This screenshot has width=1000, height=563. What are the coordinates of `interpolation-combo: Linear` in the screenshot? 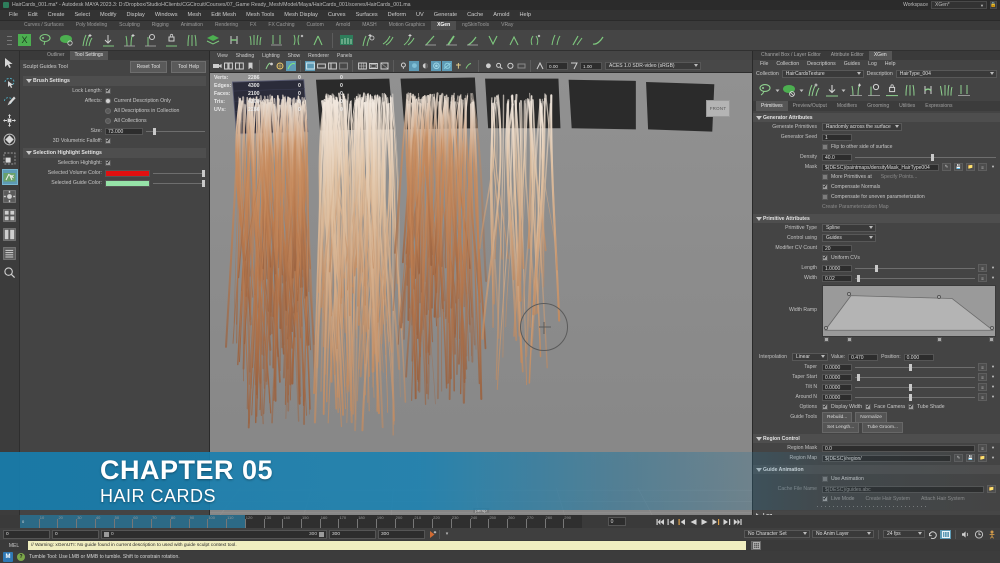 It's located at (810, 357).